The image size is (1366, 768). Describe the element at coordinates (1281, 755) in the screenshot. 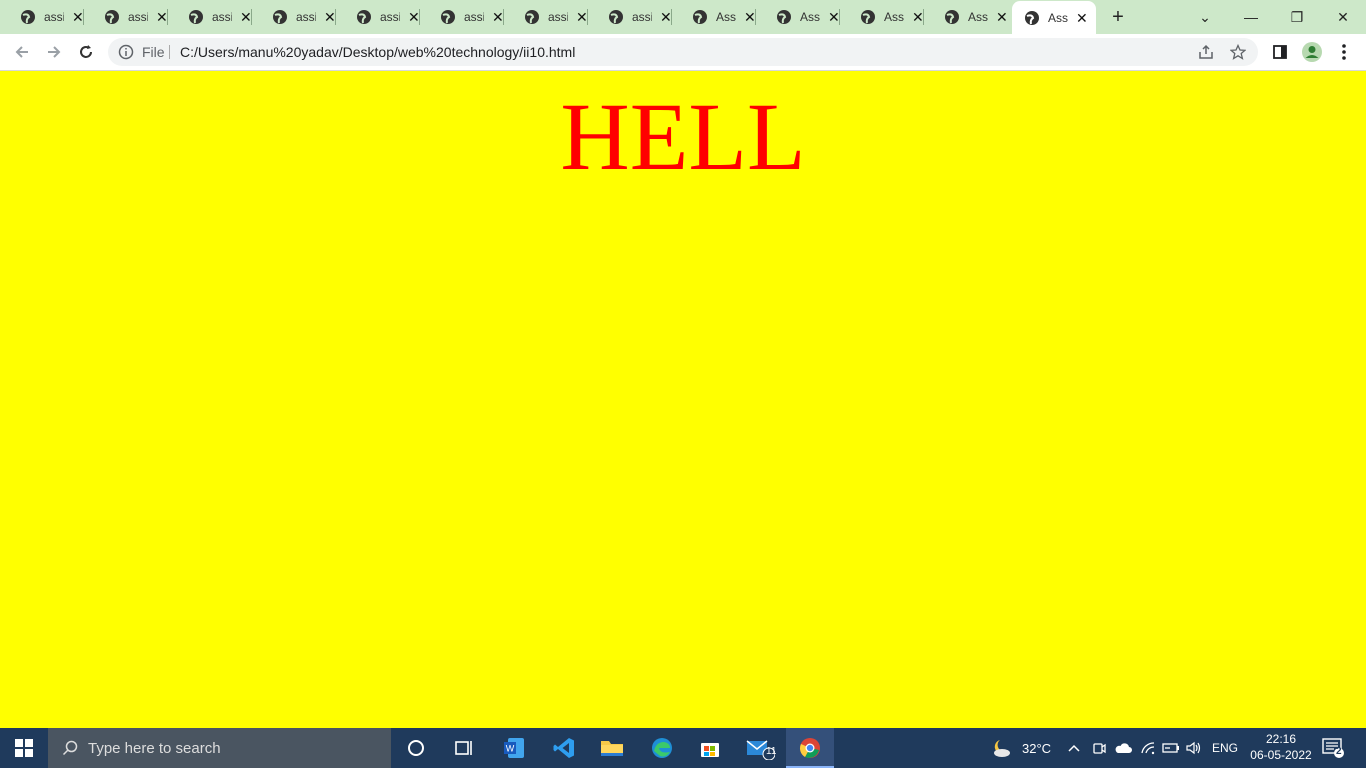

I see `clock-date: 06-05-2022` at that location.